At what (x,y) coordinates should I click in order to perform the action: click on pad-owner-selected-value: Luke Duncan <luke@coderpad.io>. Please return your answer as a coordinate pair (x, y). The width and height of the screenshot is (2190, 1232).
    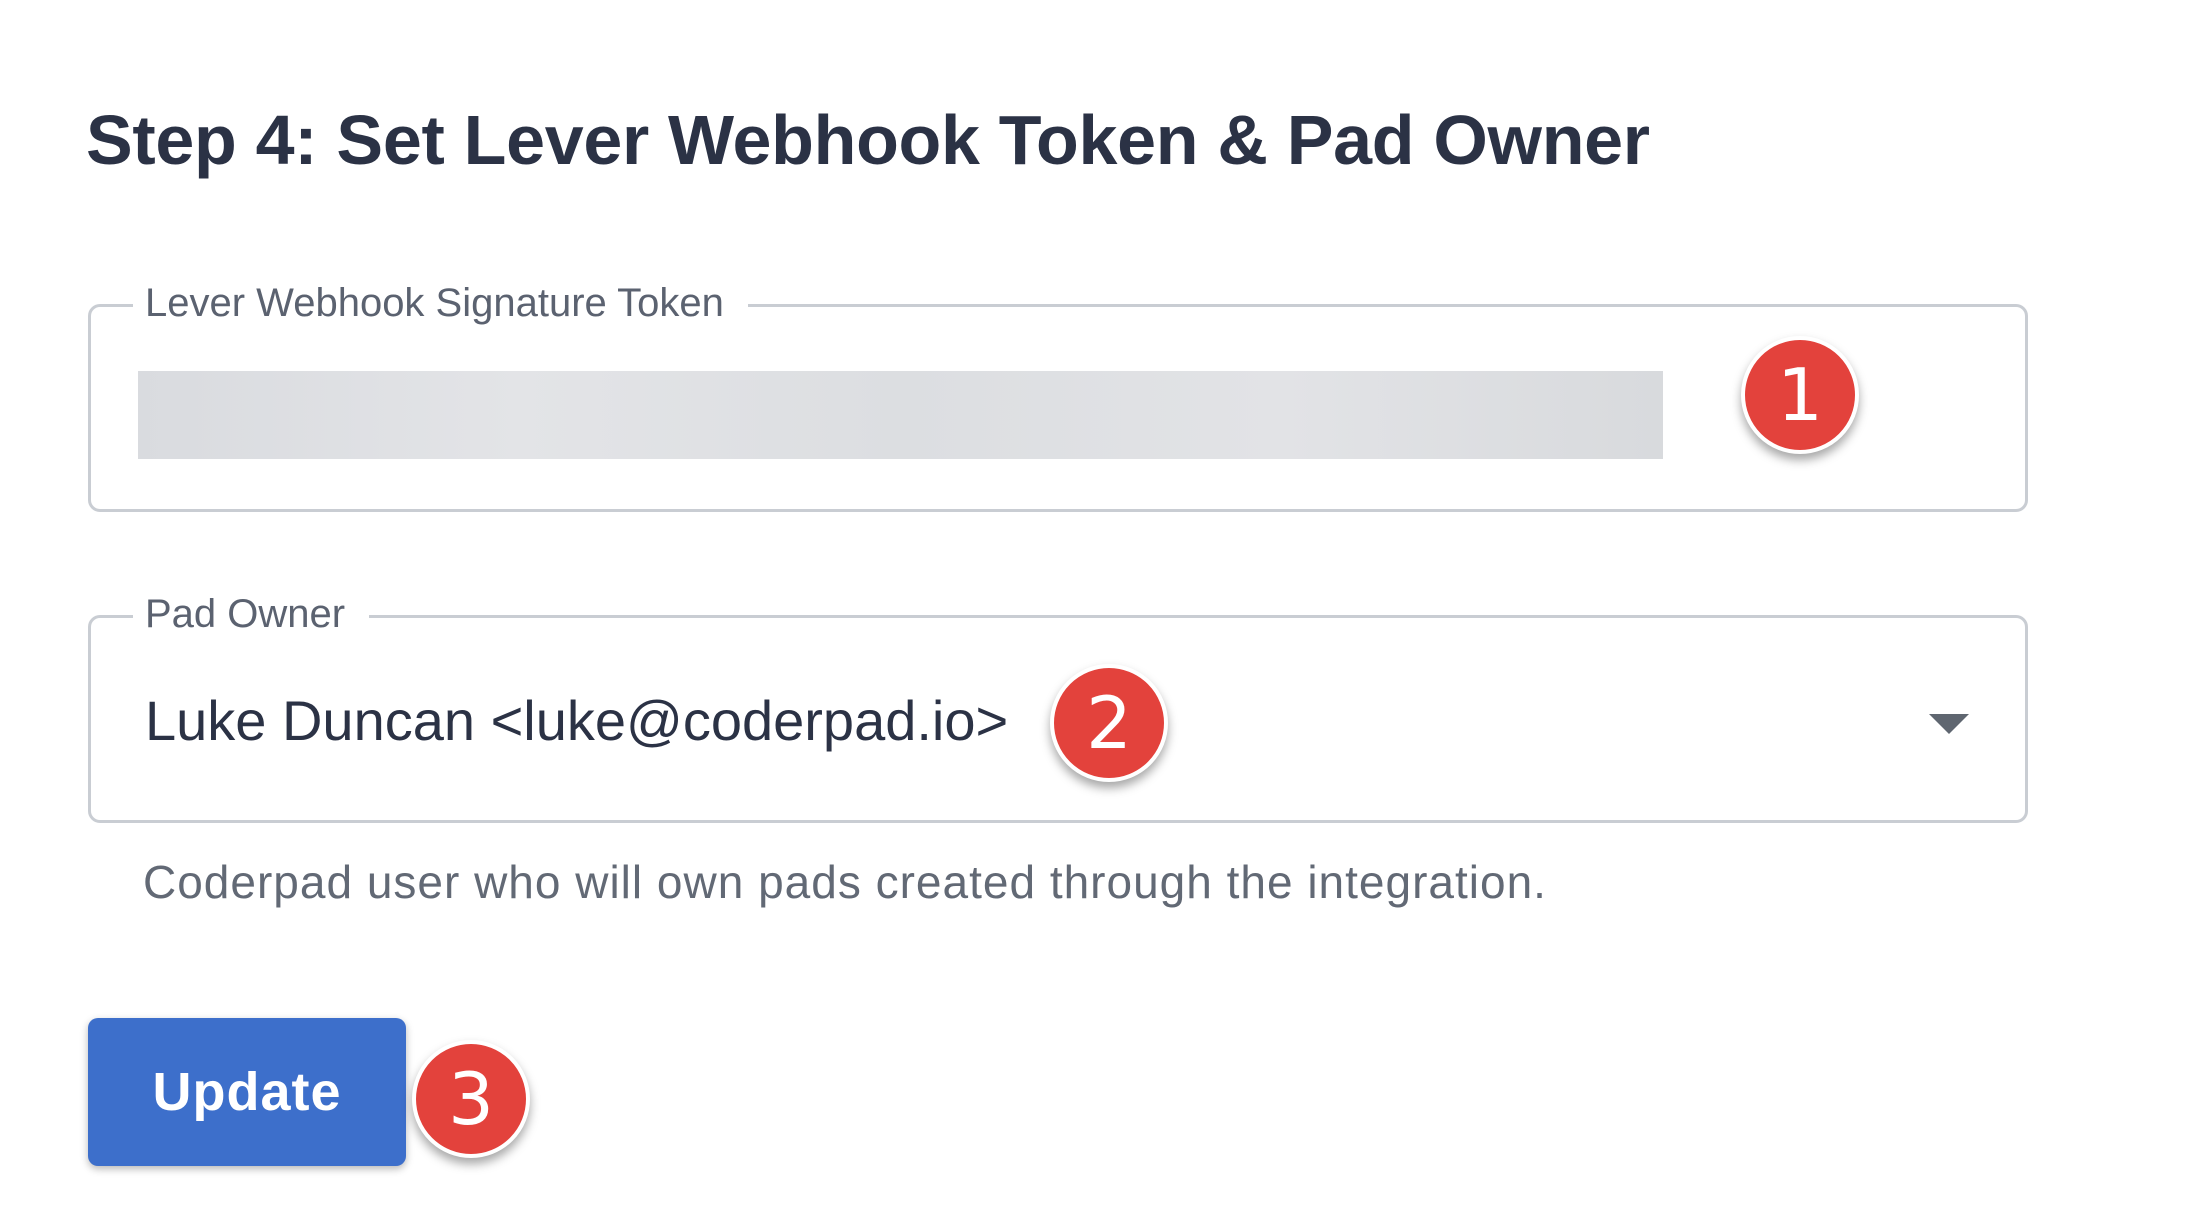
    Looking at the image, I should click on (576, 721).